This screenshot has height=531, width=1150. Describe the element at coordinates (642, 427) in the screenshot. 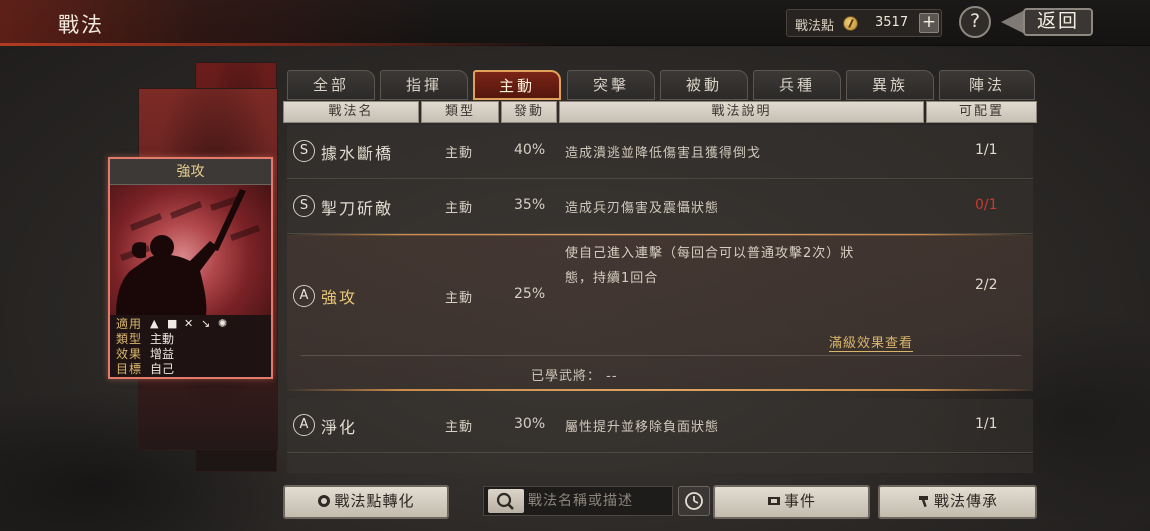

I see `skill-description: 屬性提升並移除負面狀態` at that location.